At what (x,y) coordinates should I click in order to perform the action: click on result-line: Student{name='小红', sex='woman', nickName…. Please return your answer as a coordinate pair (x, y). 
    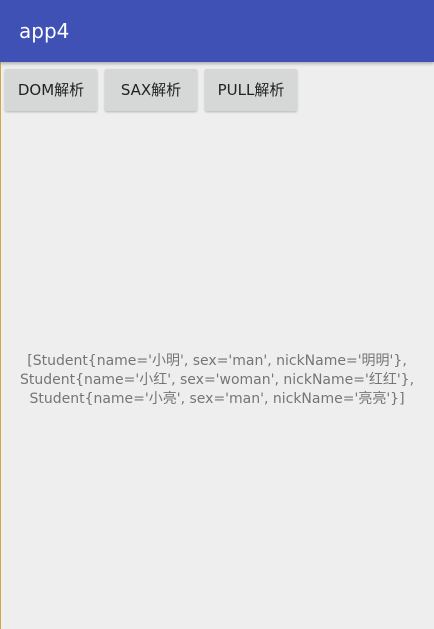
    Looking at the image, I should click on (217, 380).